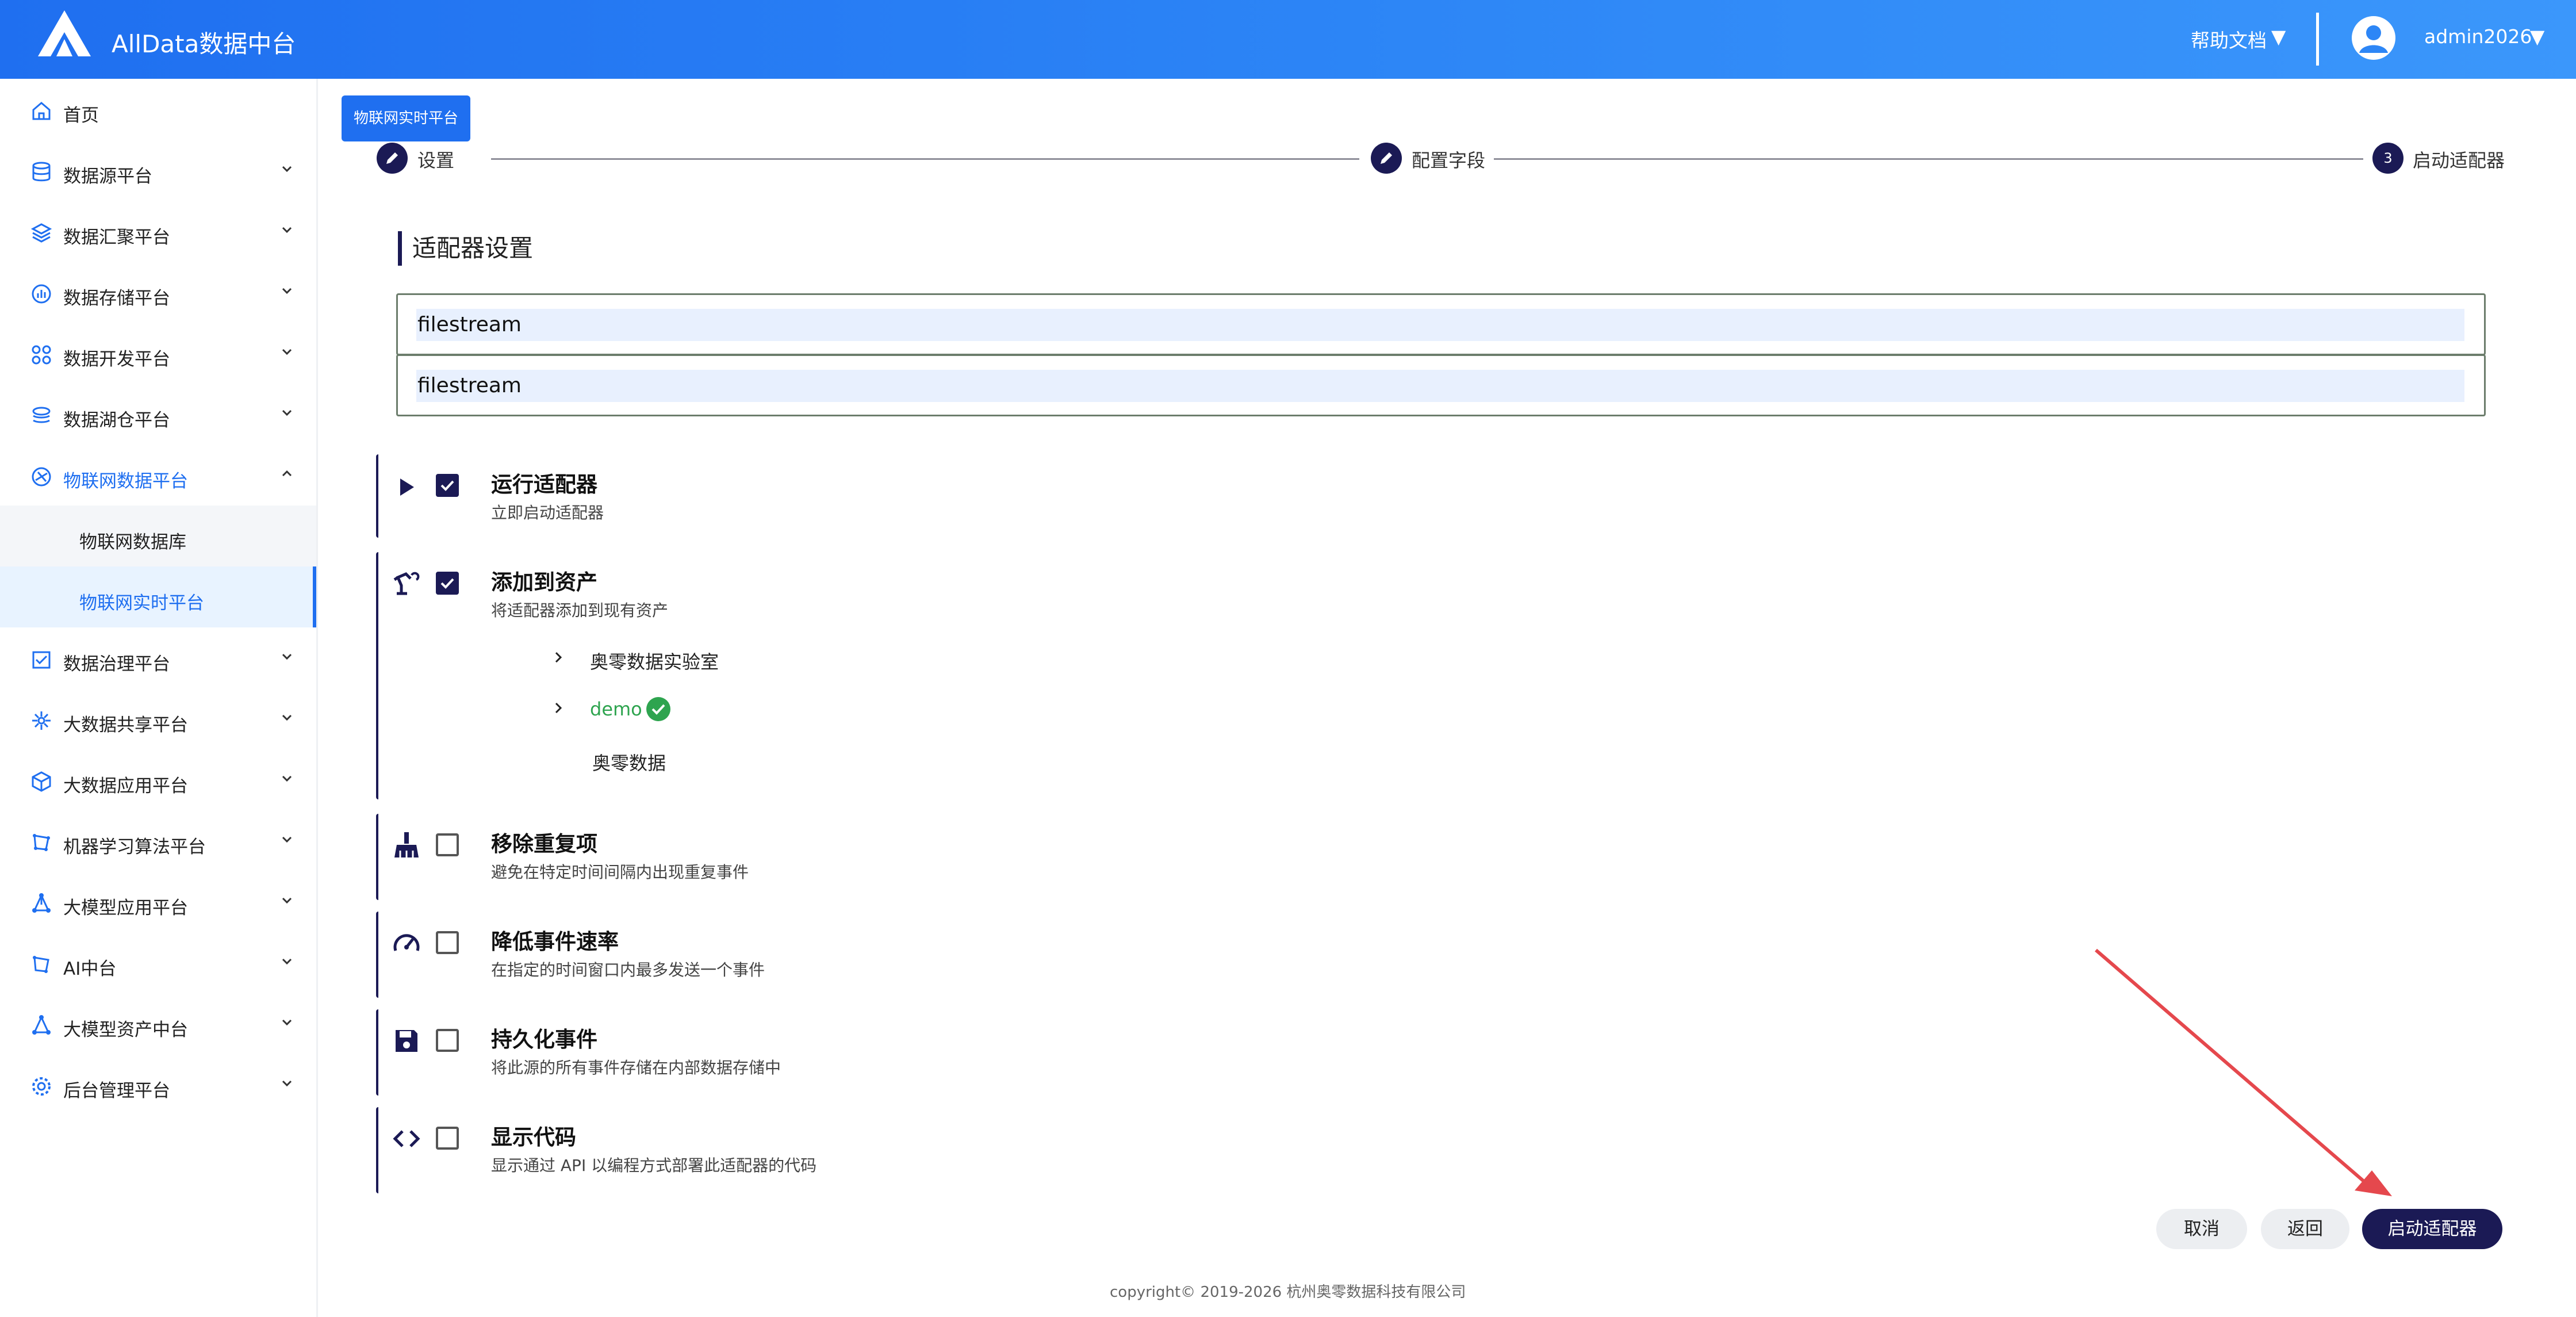  What do you see at coordinates (616, 709) in the screenshot?
I see `asset-tree-item-selected: demo` at bounding box center [616, 709].